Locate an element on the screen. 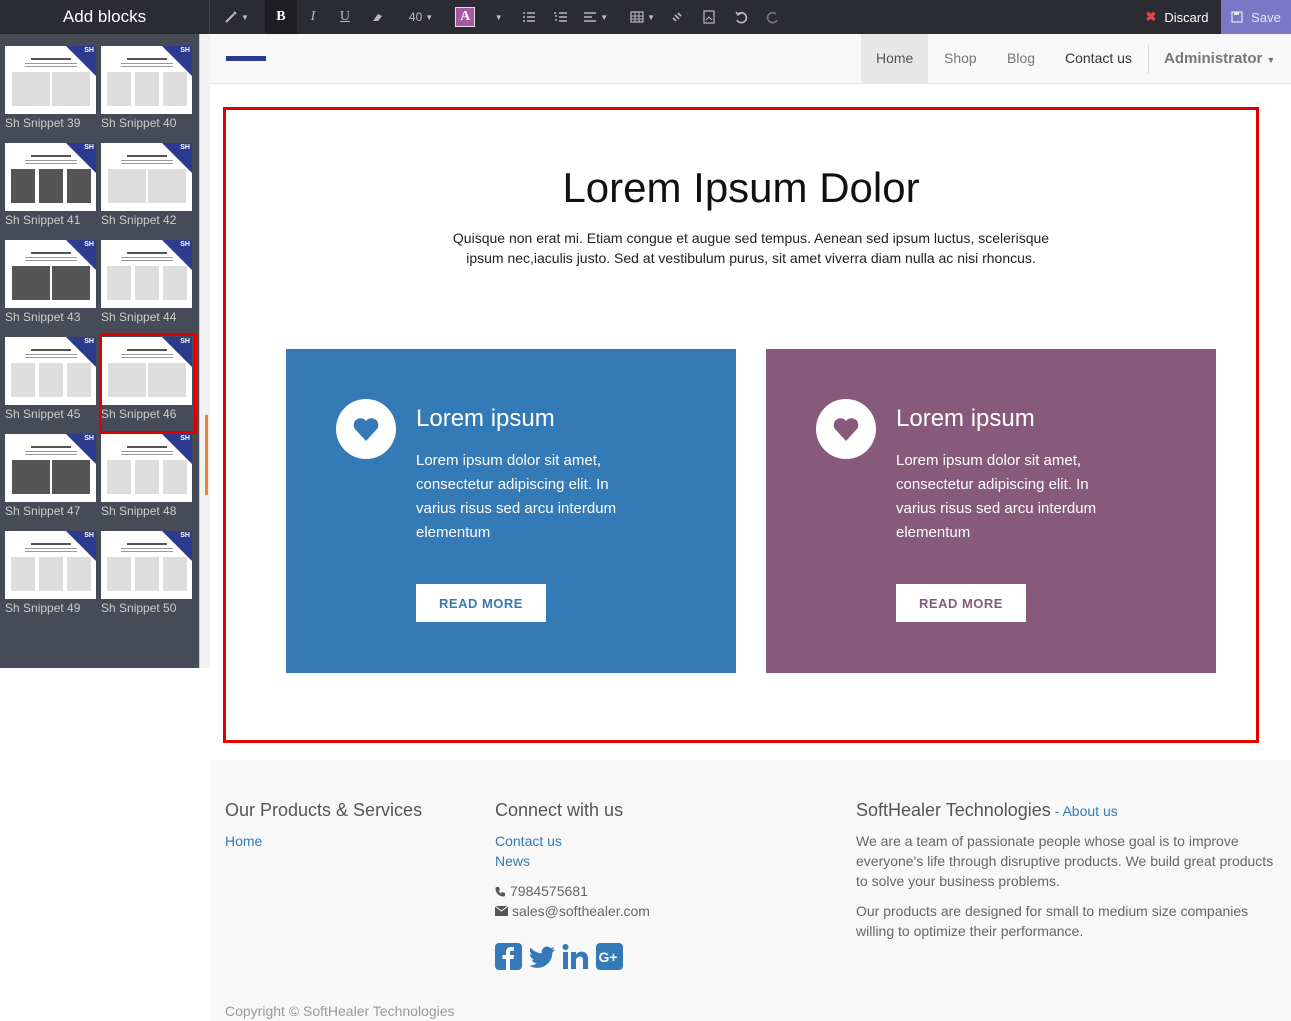  section-title: Lorem Ipsum Dolor is located at coordinates (741, 188).